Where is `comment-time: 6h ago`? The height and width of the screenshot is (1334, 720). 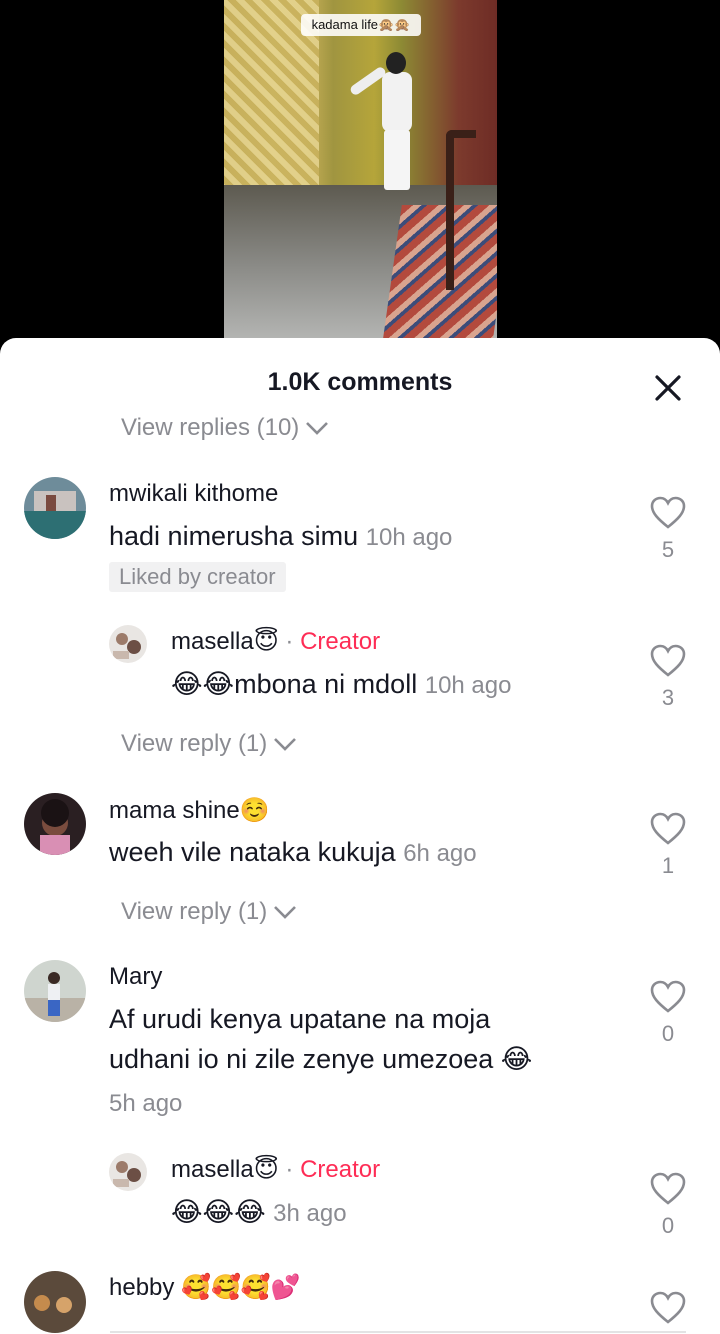 comment-time: 6h ago is located at coordinates (440, 853).